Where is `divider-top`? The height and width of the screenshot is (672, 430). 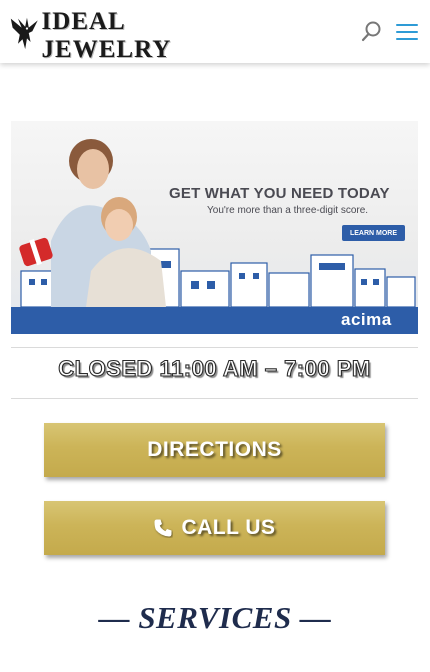
divider-top is located at coordinates (214, 347).